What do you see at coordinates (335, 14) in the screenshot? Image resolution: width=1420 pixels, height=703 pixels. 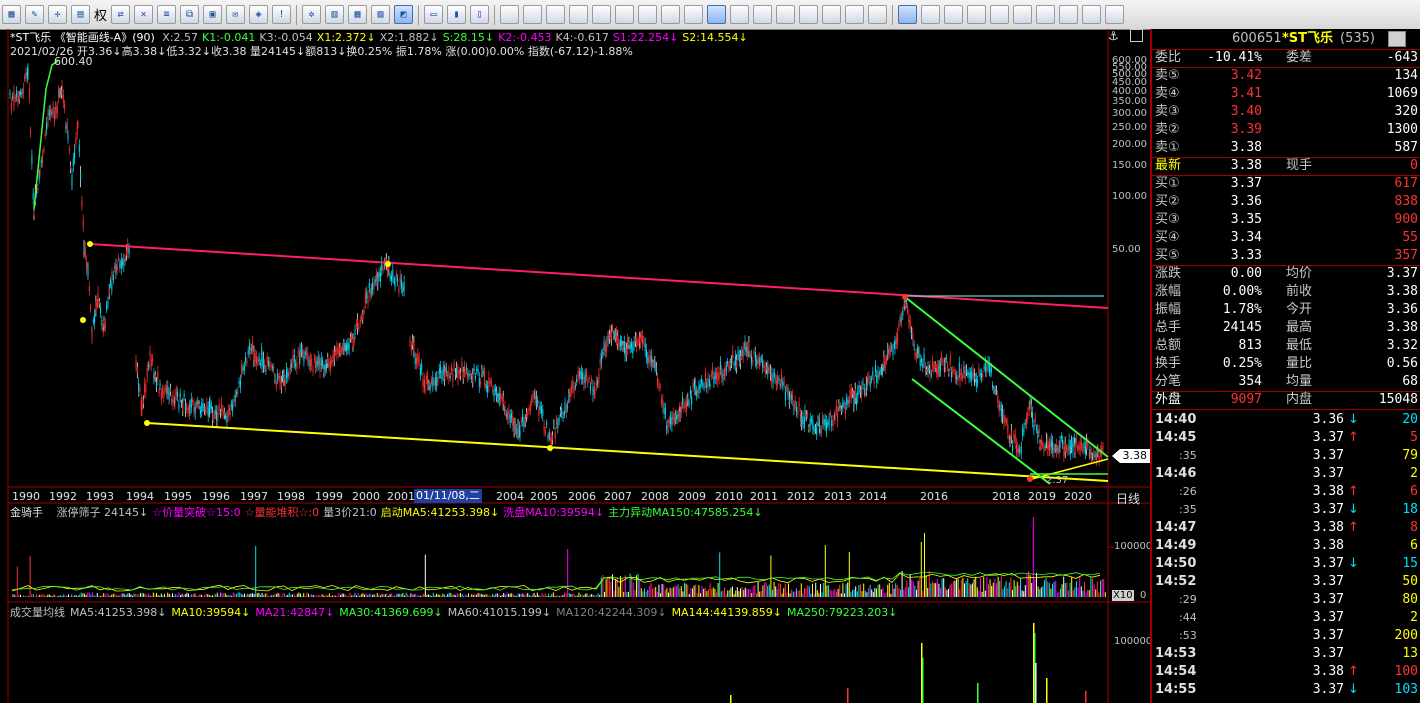 I see `table-icon: ▥` at bounding box center [335, 14].